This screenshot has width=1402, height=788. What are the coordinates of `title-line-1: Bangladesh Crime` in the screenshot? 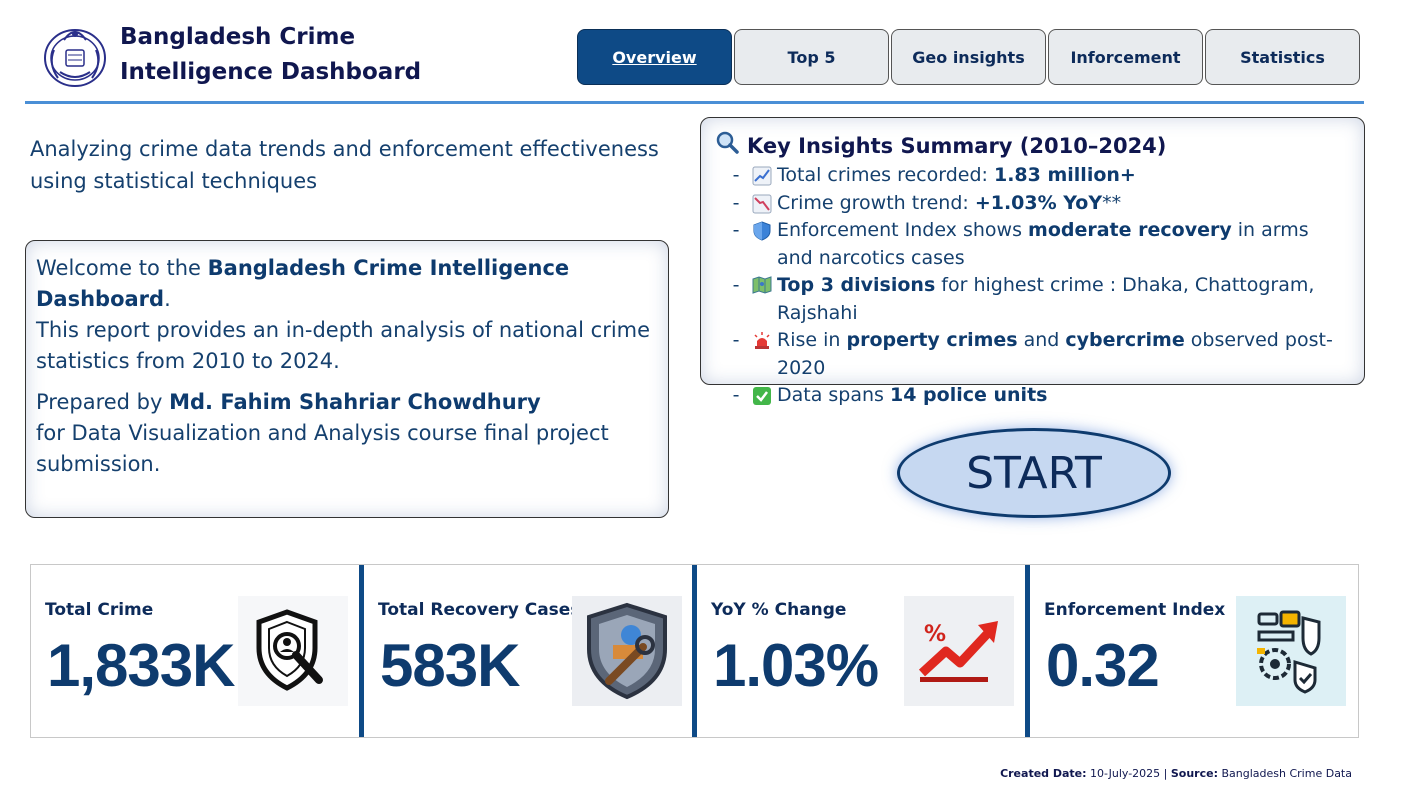 It's located at (238, 37).